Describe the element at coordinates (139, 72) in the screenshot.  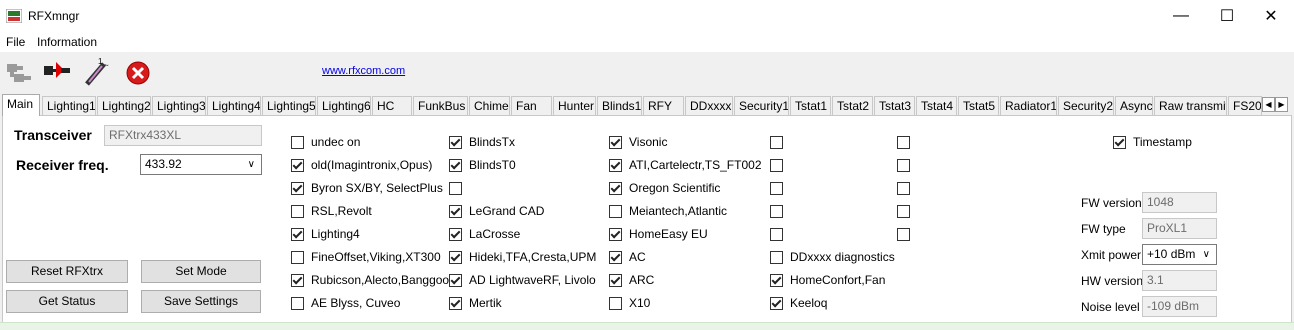
I see `stop-icon` at that location.